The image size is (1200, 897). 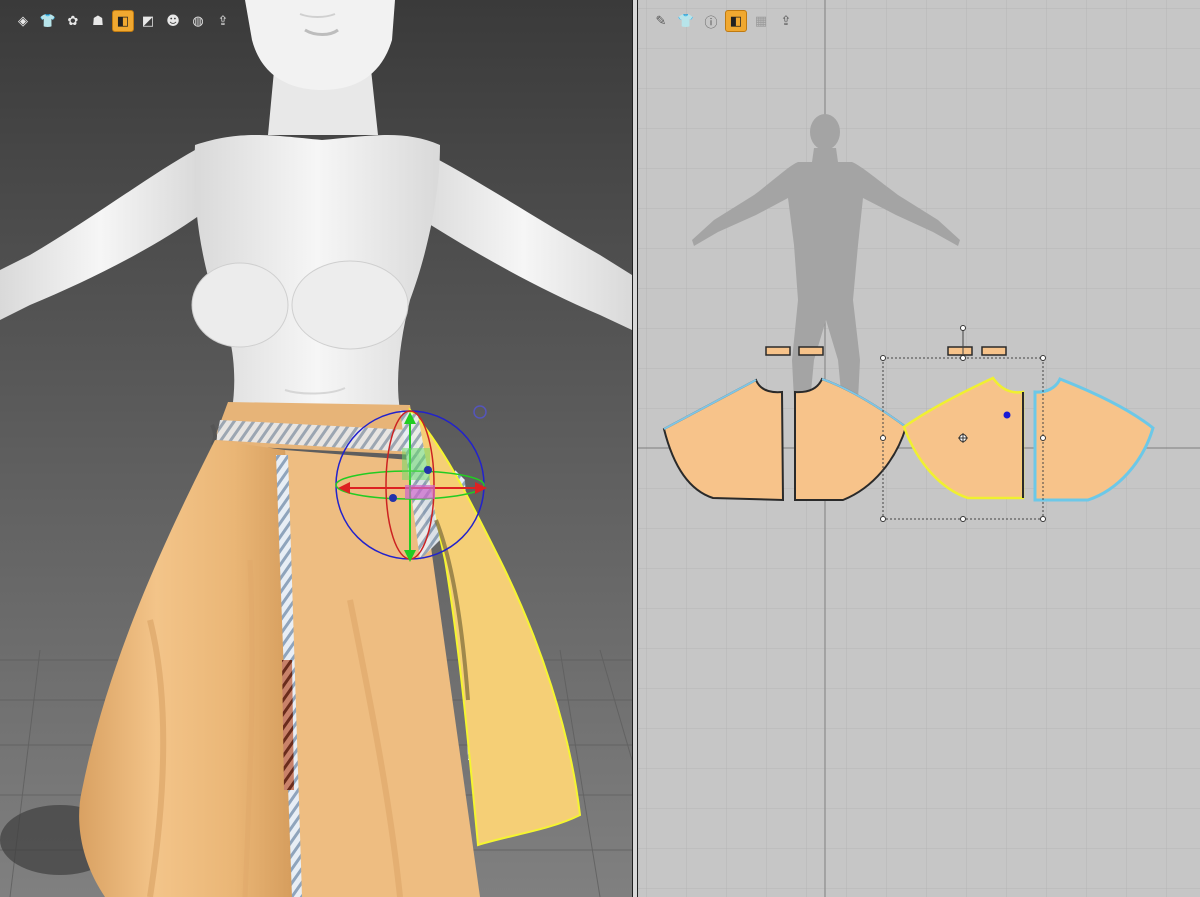 I want to click on garment-display-icon: 👕, so click(x=48, y=21).